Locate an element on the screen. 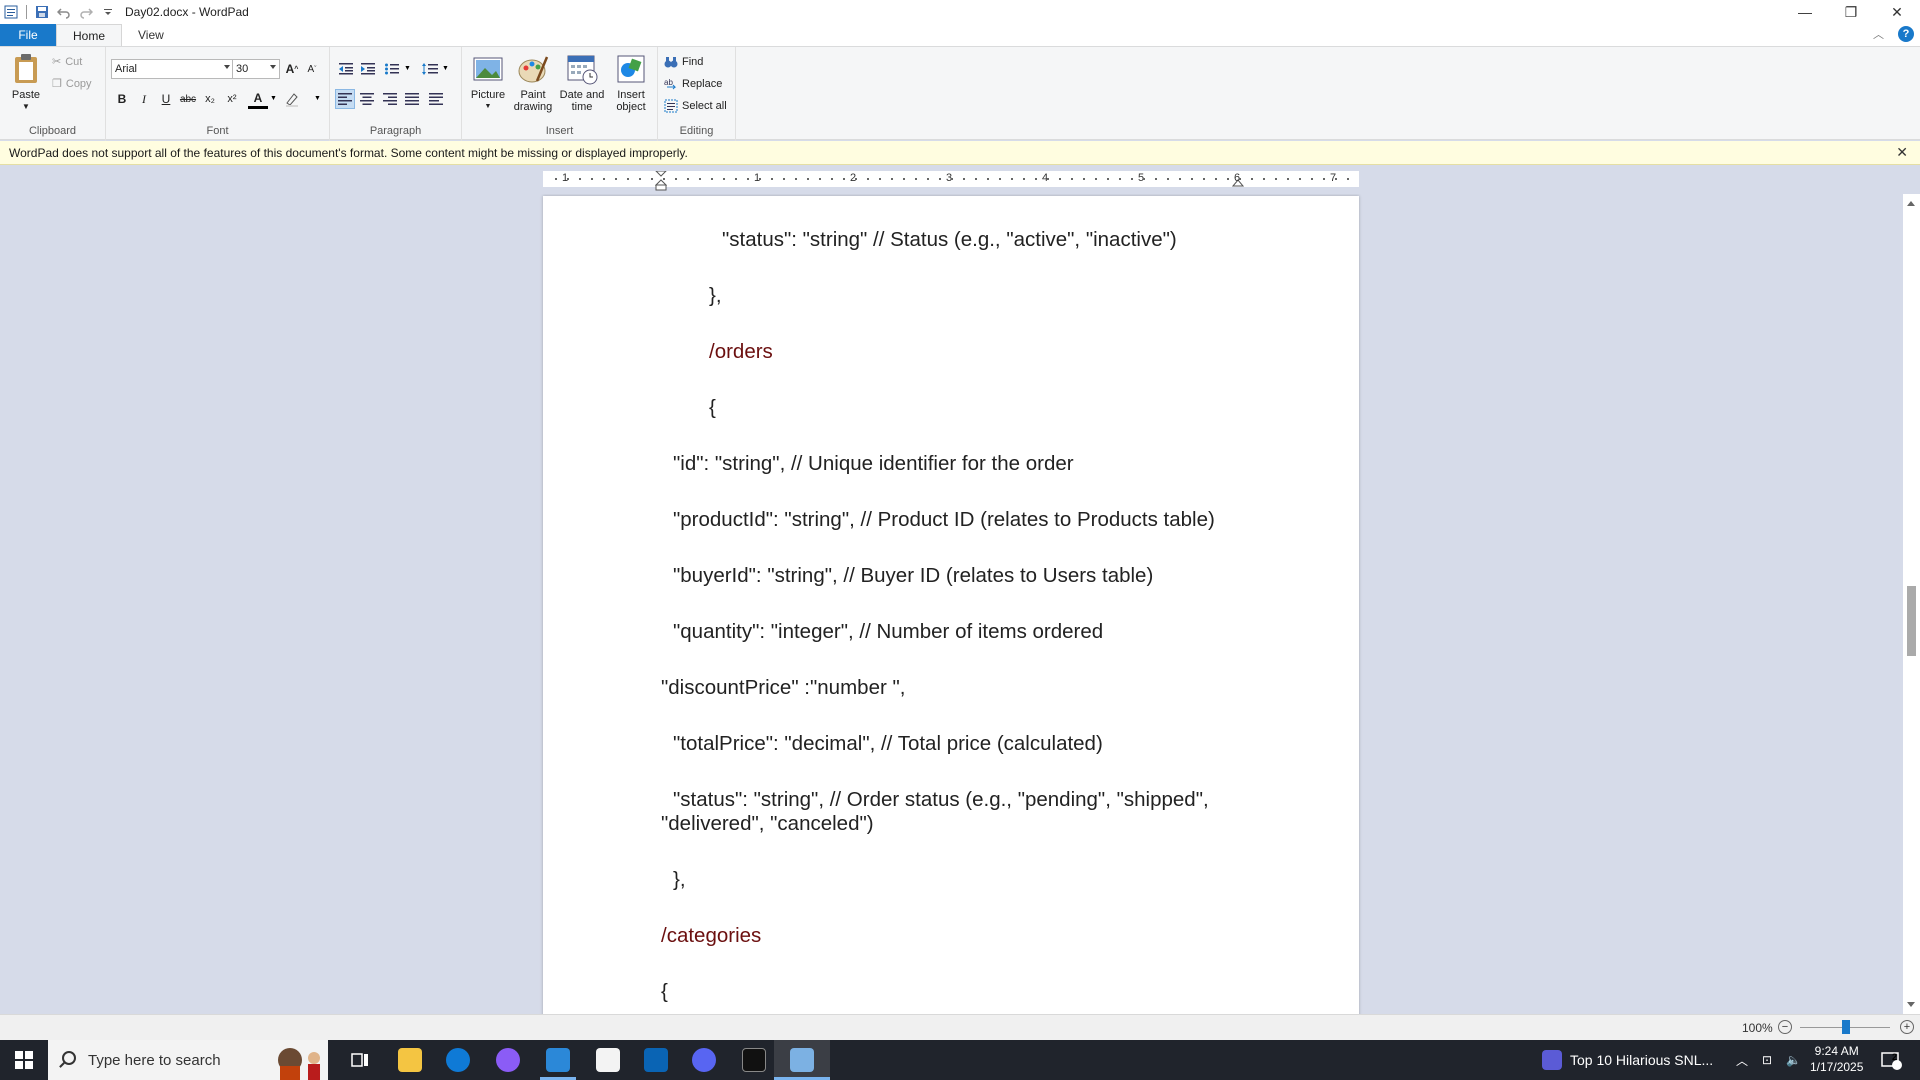 Image resolution: width=1920 pixels, height=1080 pixels. text-color-button: A is located at coordinates (258, 99).